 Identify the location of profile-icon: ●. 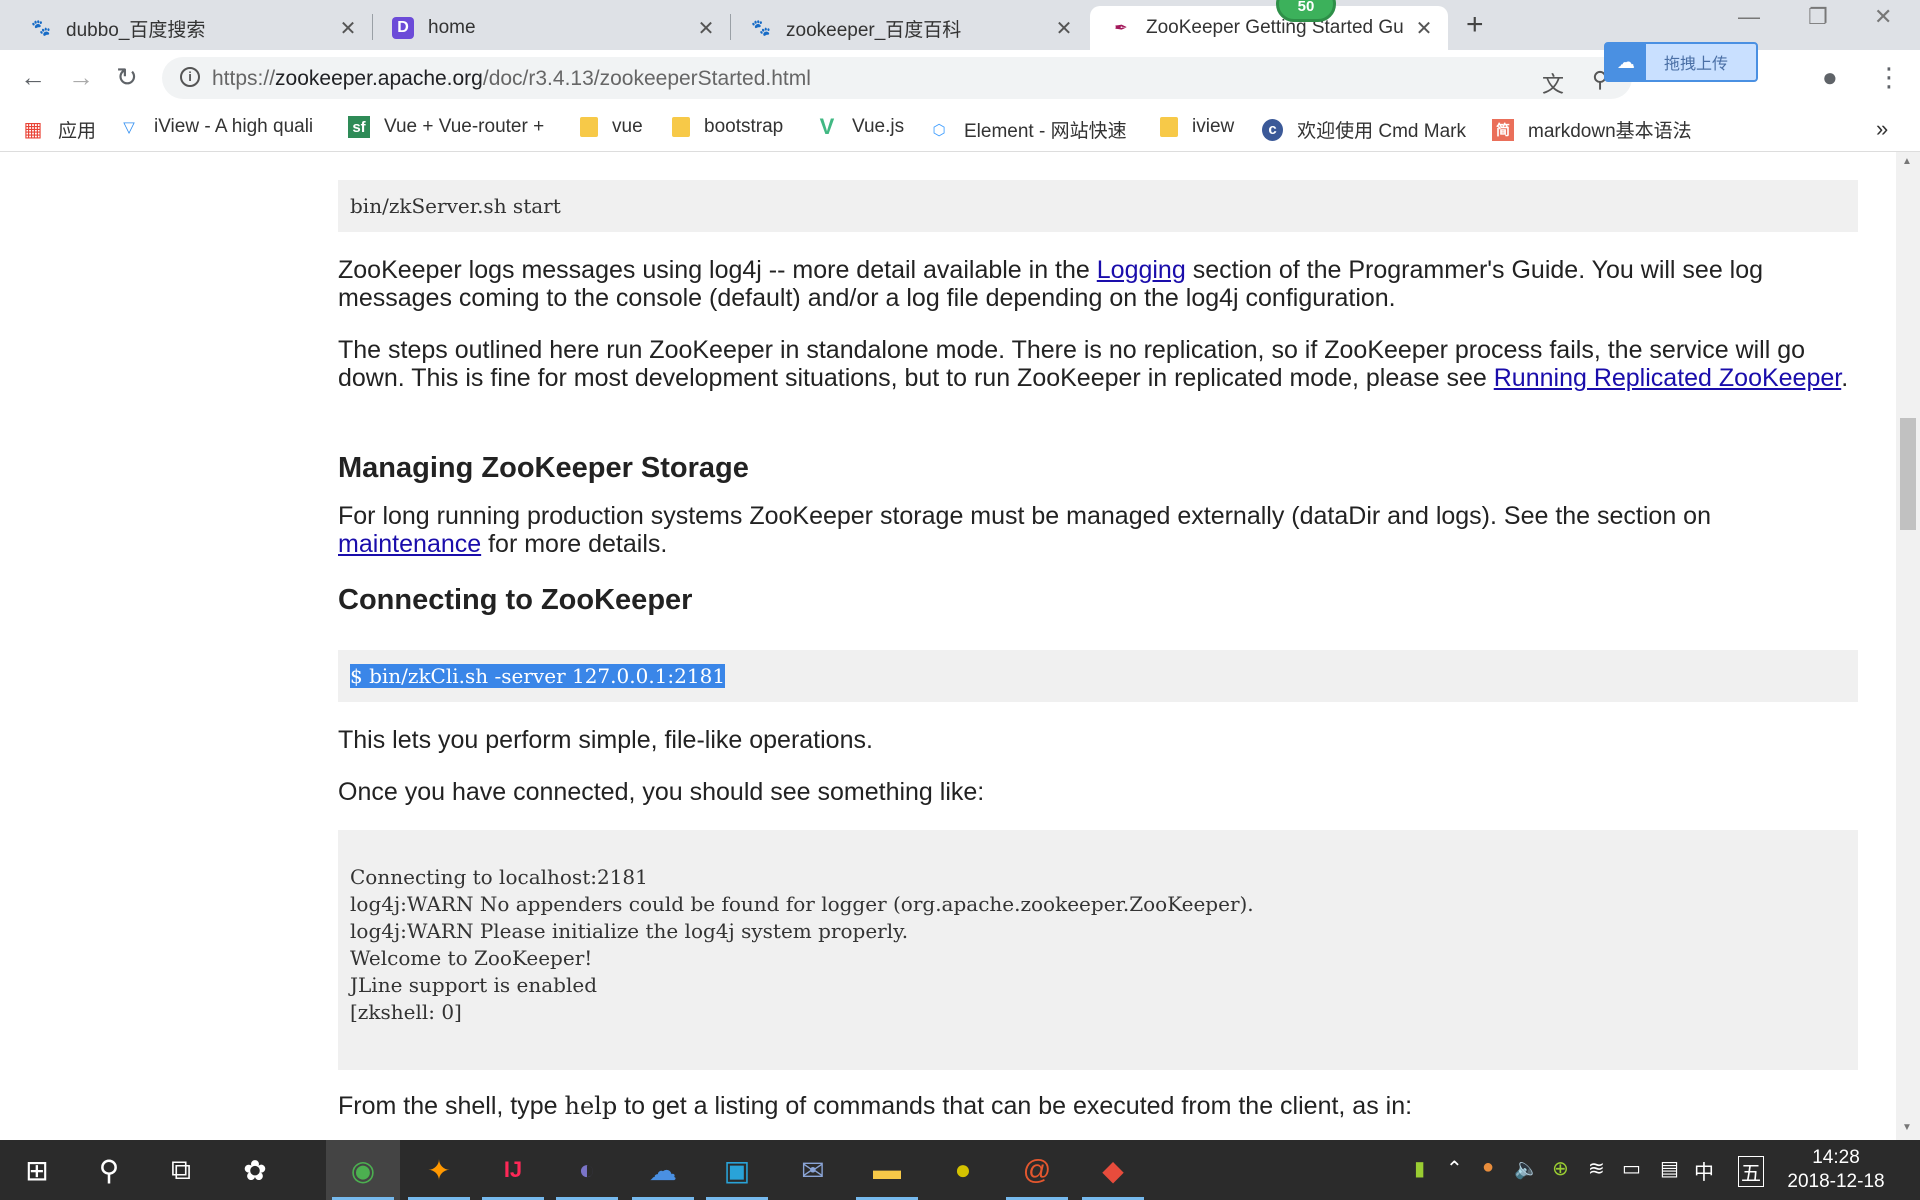
(1830, 77).